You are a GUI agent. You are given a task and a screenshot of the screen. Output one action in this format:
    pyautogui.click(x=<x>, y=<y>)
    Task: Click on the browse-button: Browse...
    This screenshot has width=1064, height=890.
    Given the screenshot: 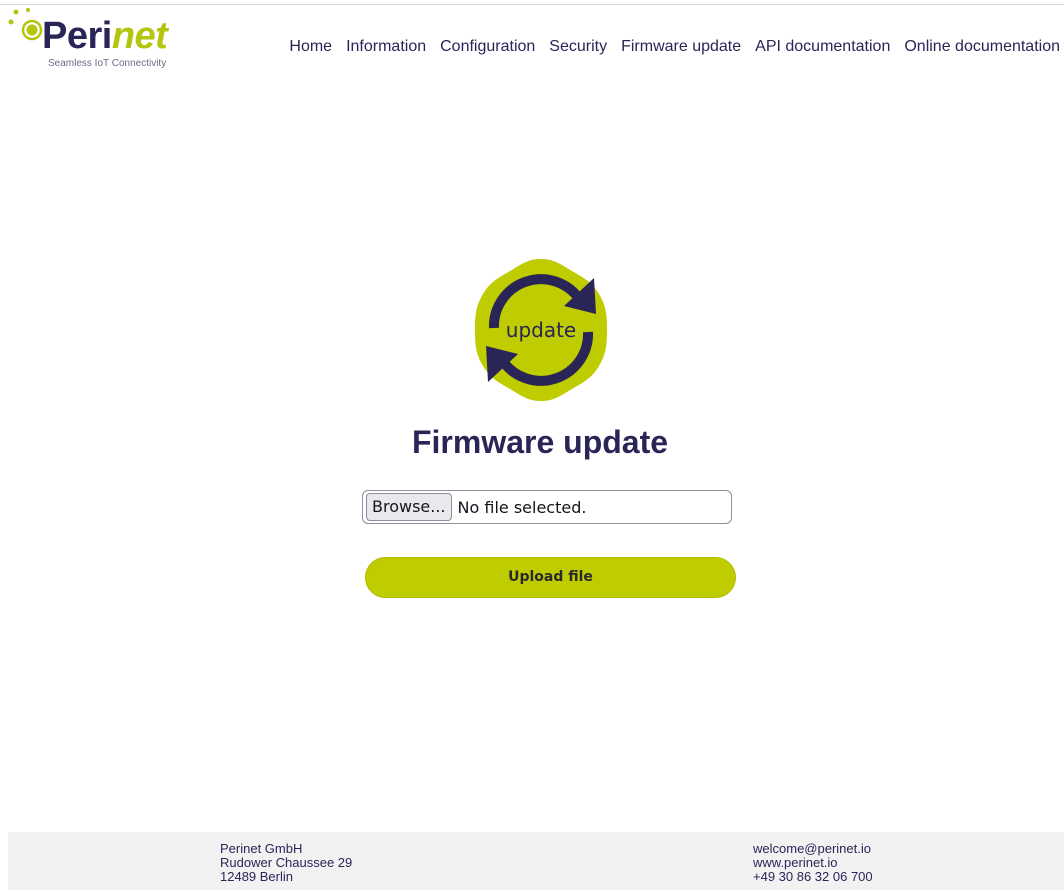 What is the action you would take?
    pyautogui.click(x=409, y=507)
    